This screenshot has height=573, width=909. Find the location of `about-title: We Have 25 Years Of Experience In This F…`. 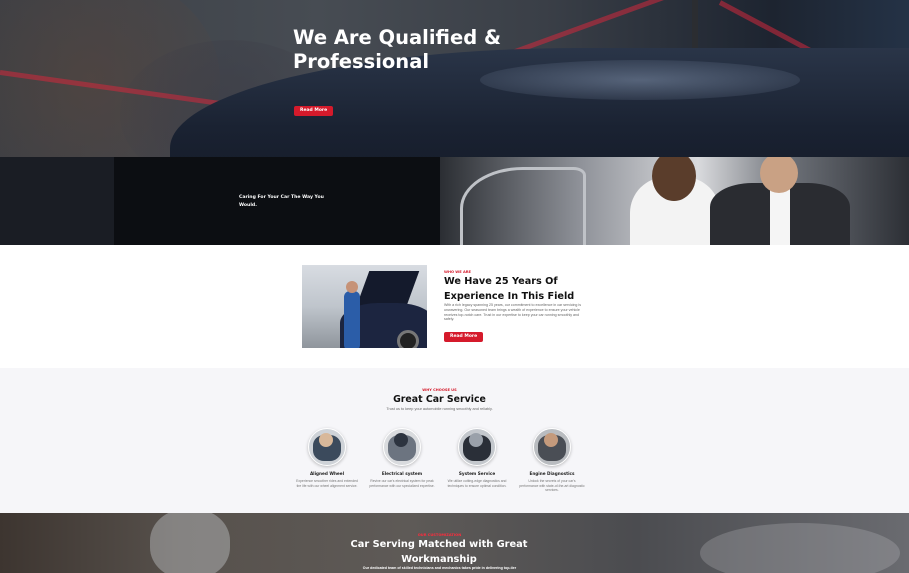

about-title: We Have 25 Years Of Experience In This F… is located at coordinates (509, 289).